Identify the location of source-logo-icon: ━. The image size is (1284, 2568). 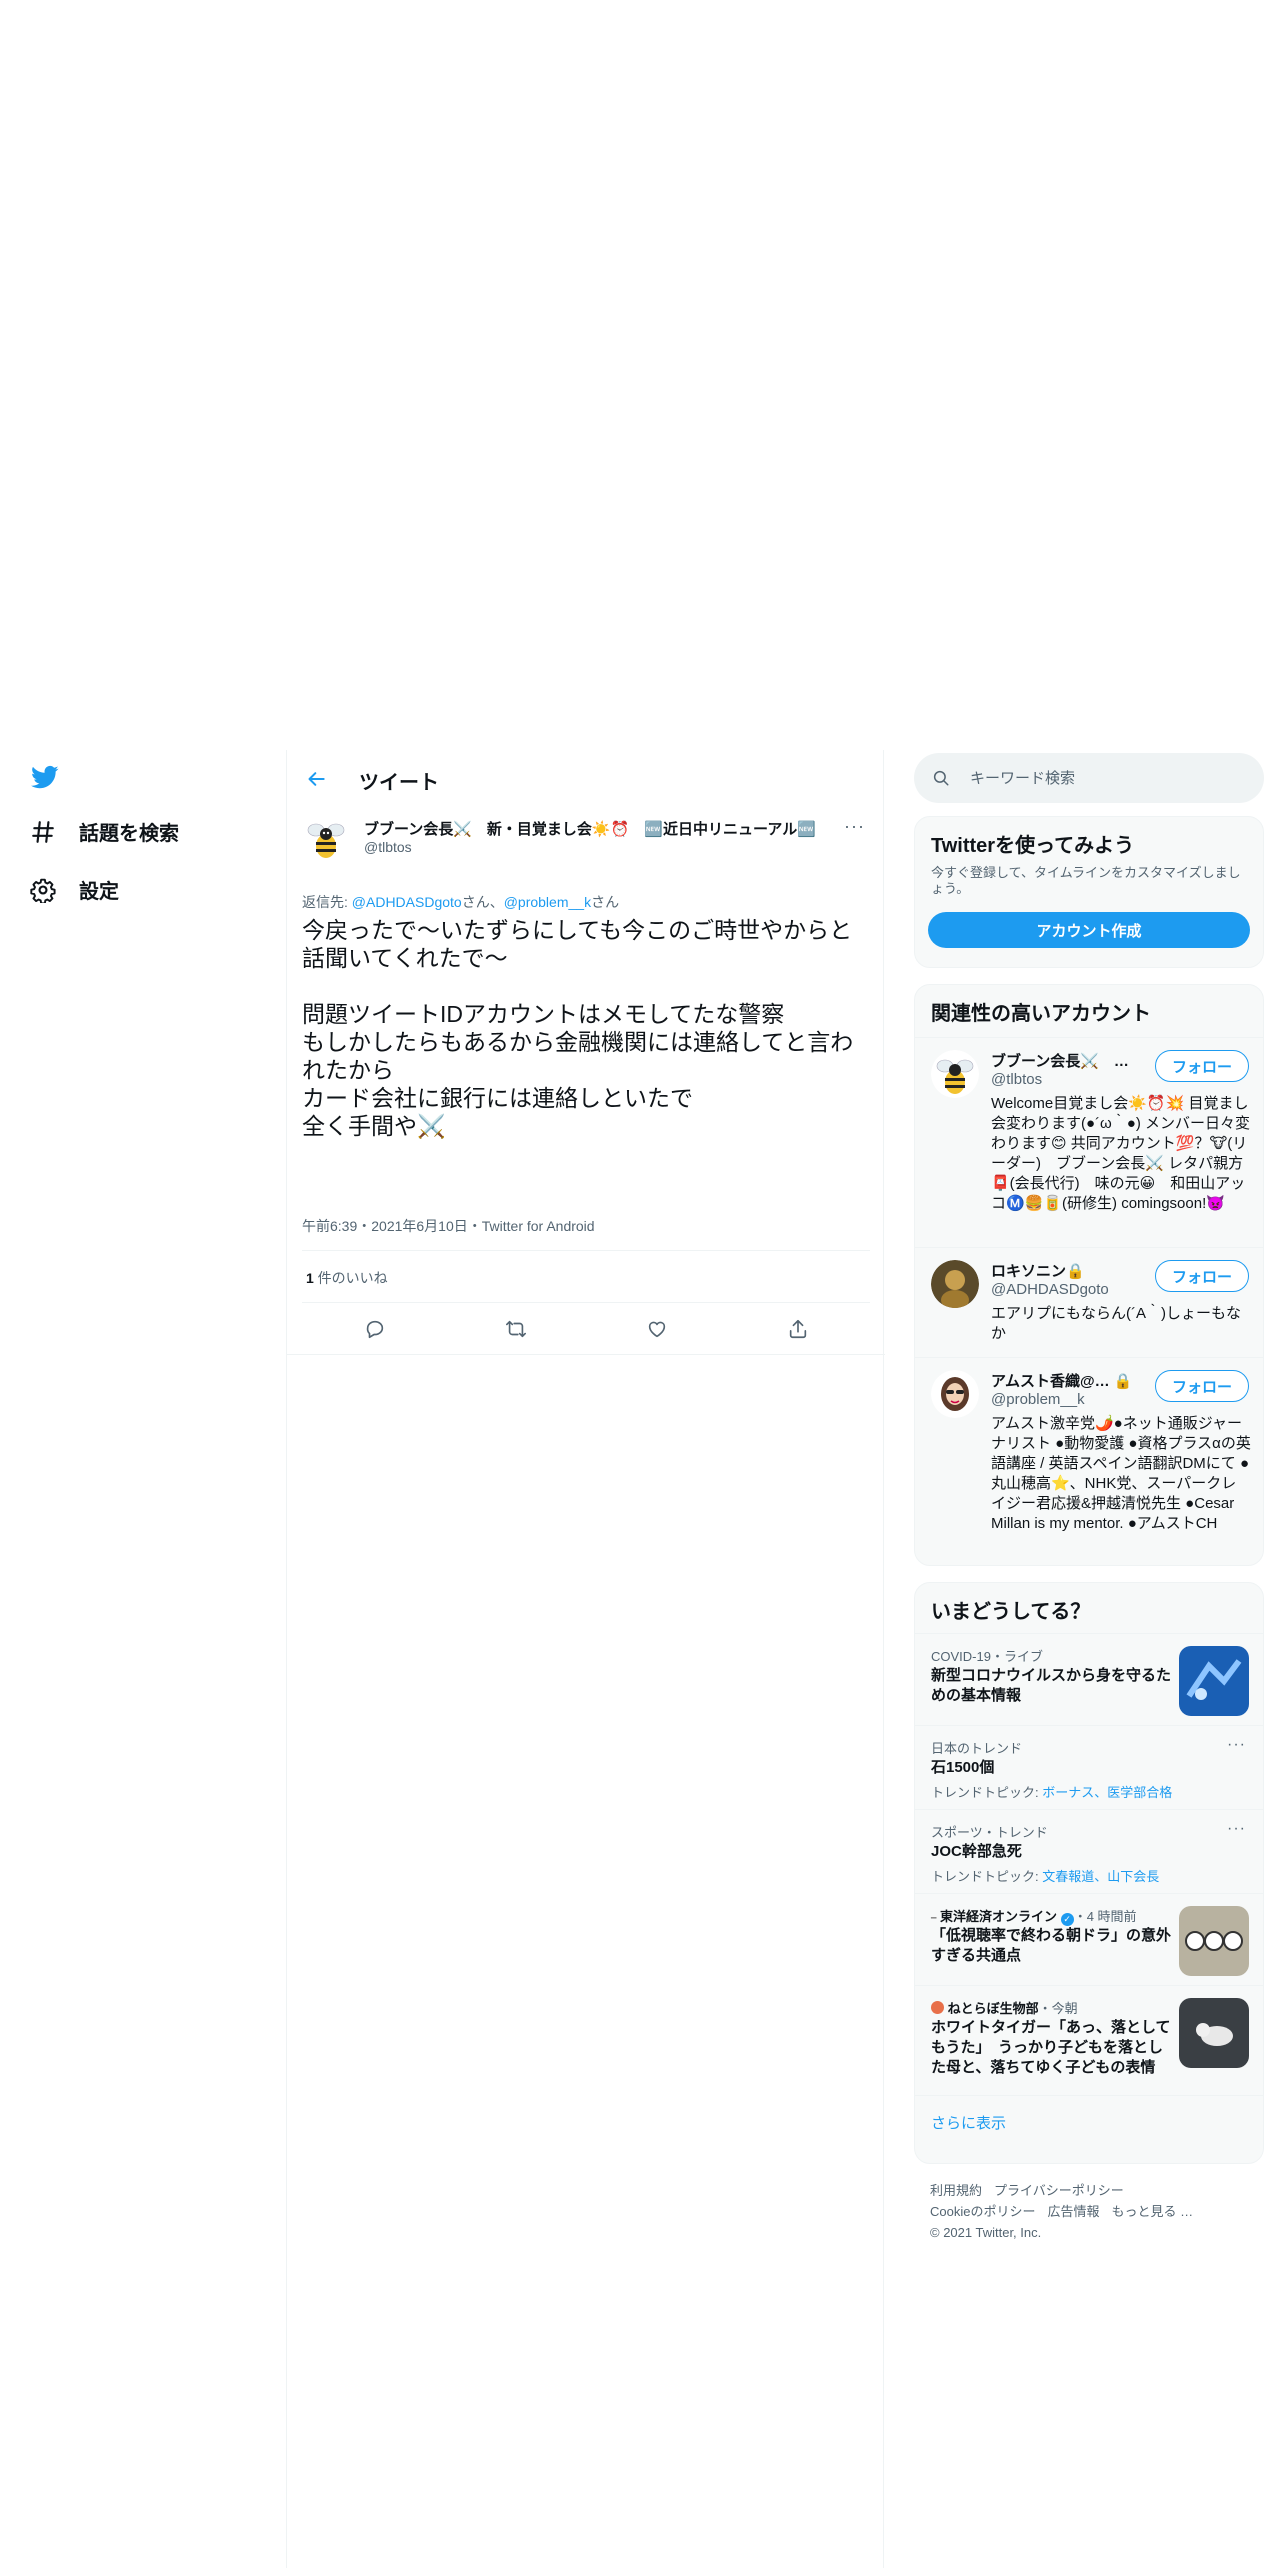
(934, 1918).